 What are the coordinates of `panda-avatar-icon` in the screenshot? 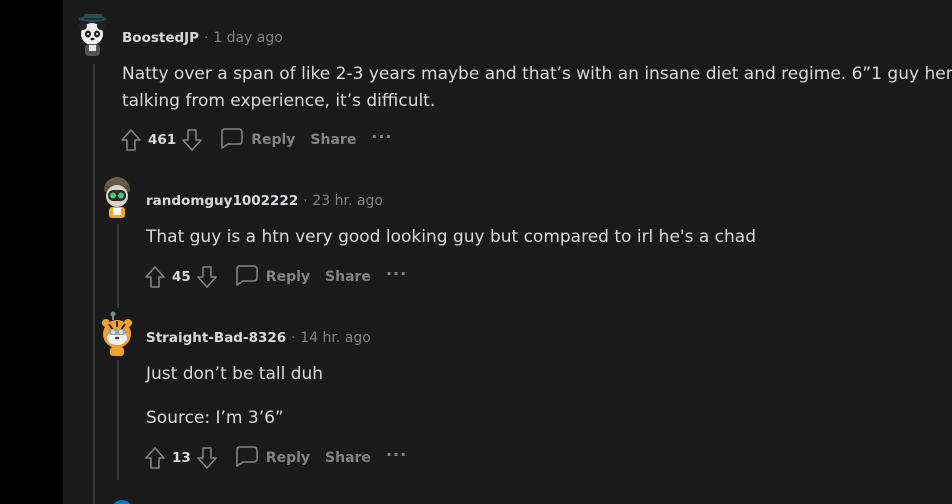 It's located at (92, 35).